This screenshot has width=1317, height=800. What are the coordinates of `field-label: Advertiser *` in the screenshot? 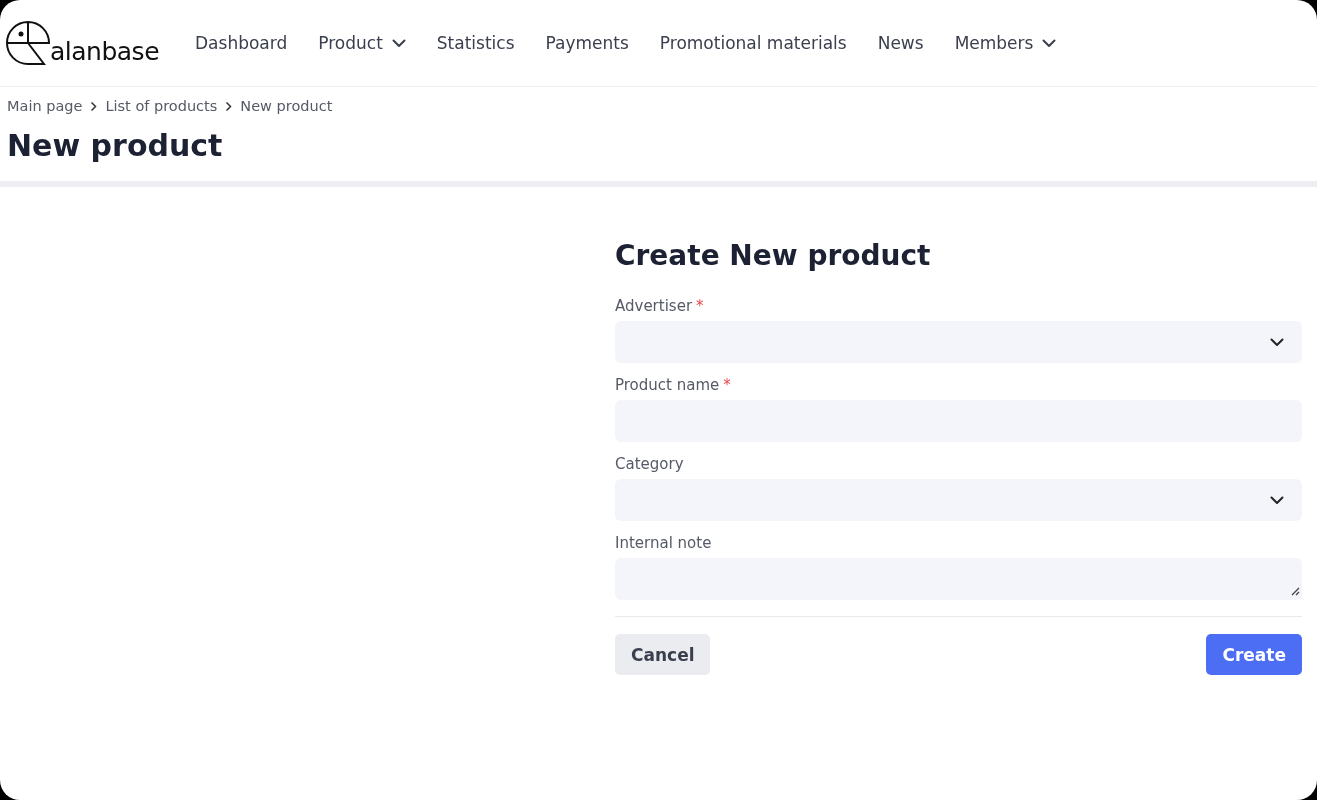 It's located at (660, 306).